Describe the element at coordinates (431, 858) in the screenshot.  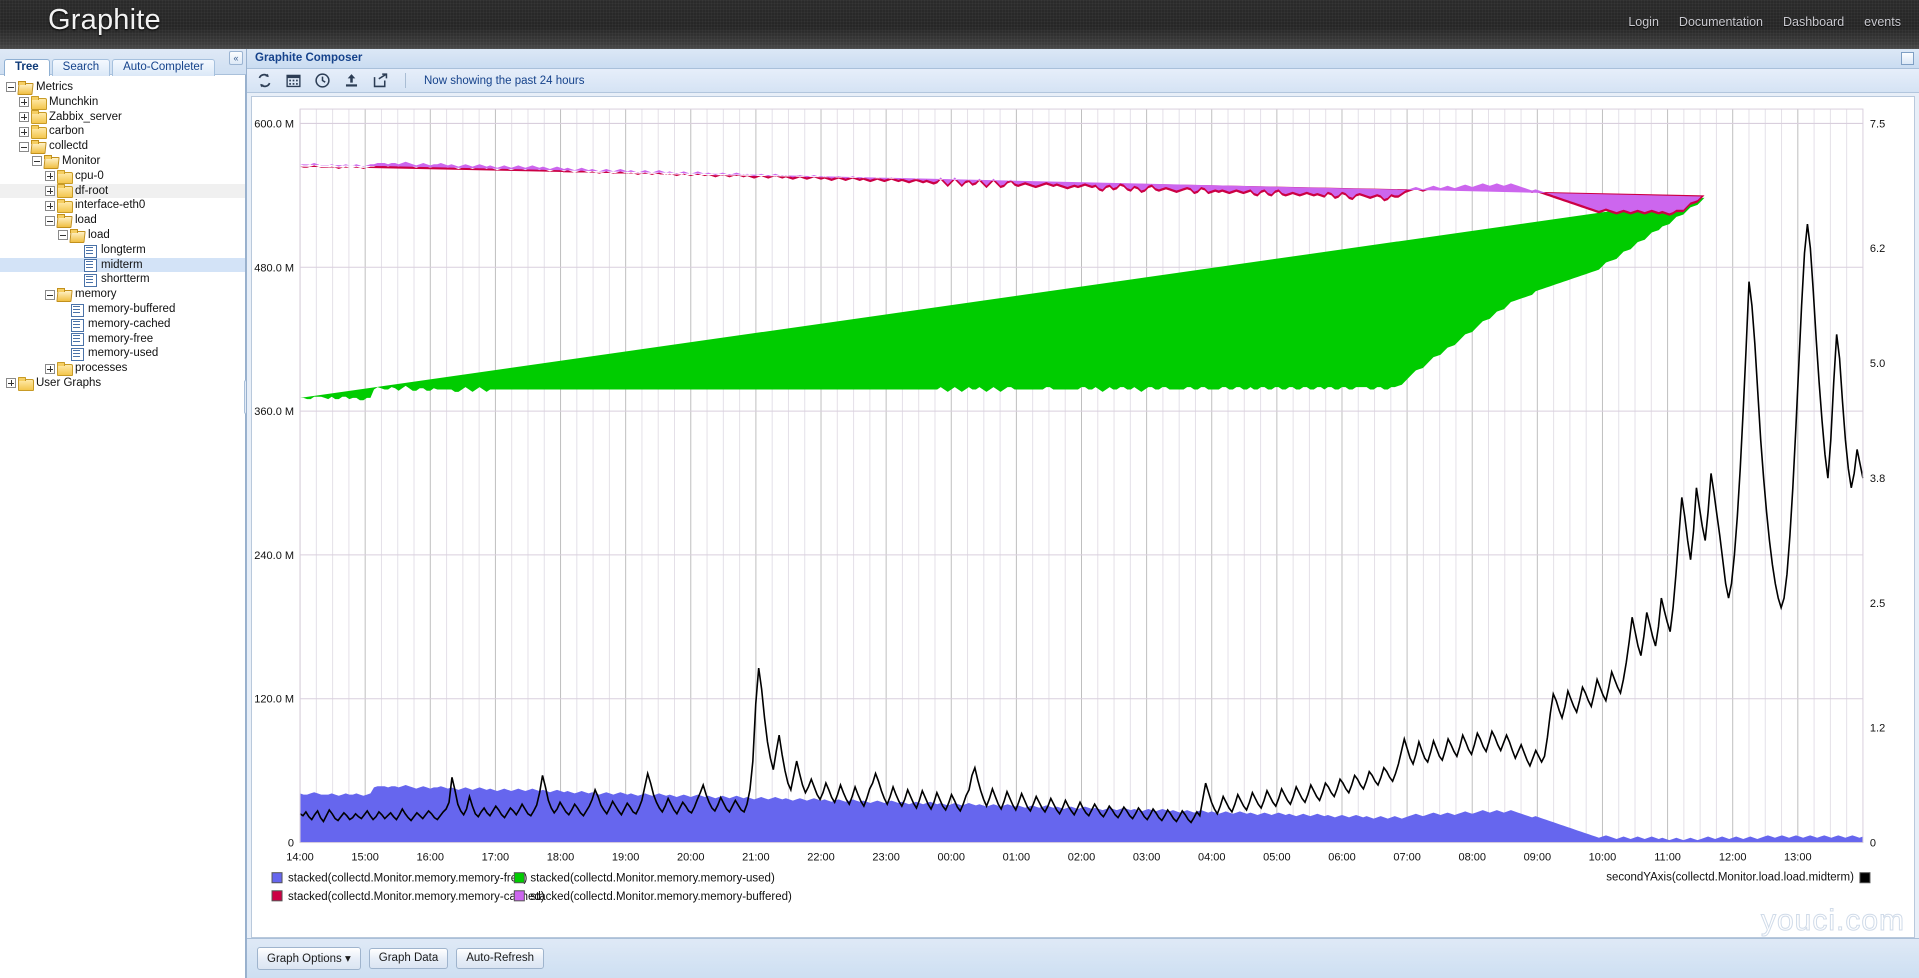
I see `x-axis-tick: 16:00` at that location.